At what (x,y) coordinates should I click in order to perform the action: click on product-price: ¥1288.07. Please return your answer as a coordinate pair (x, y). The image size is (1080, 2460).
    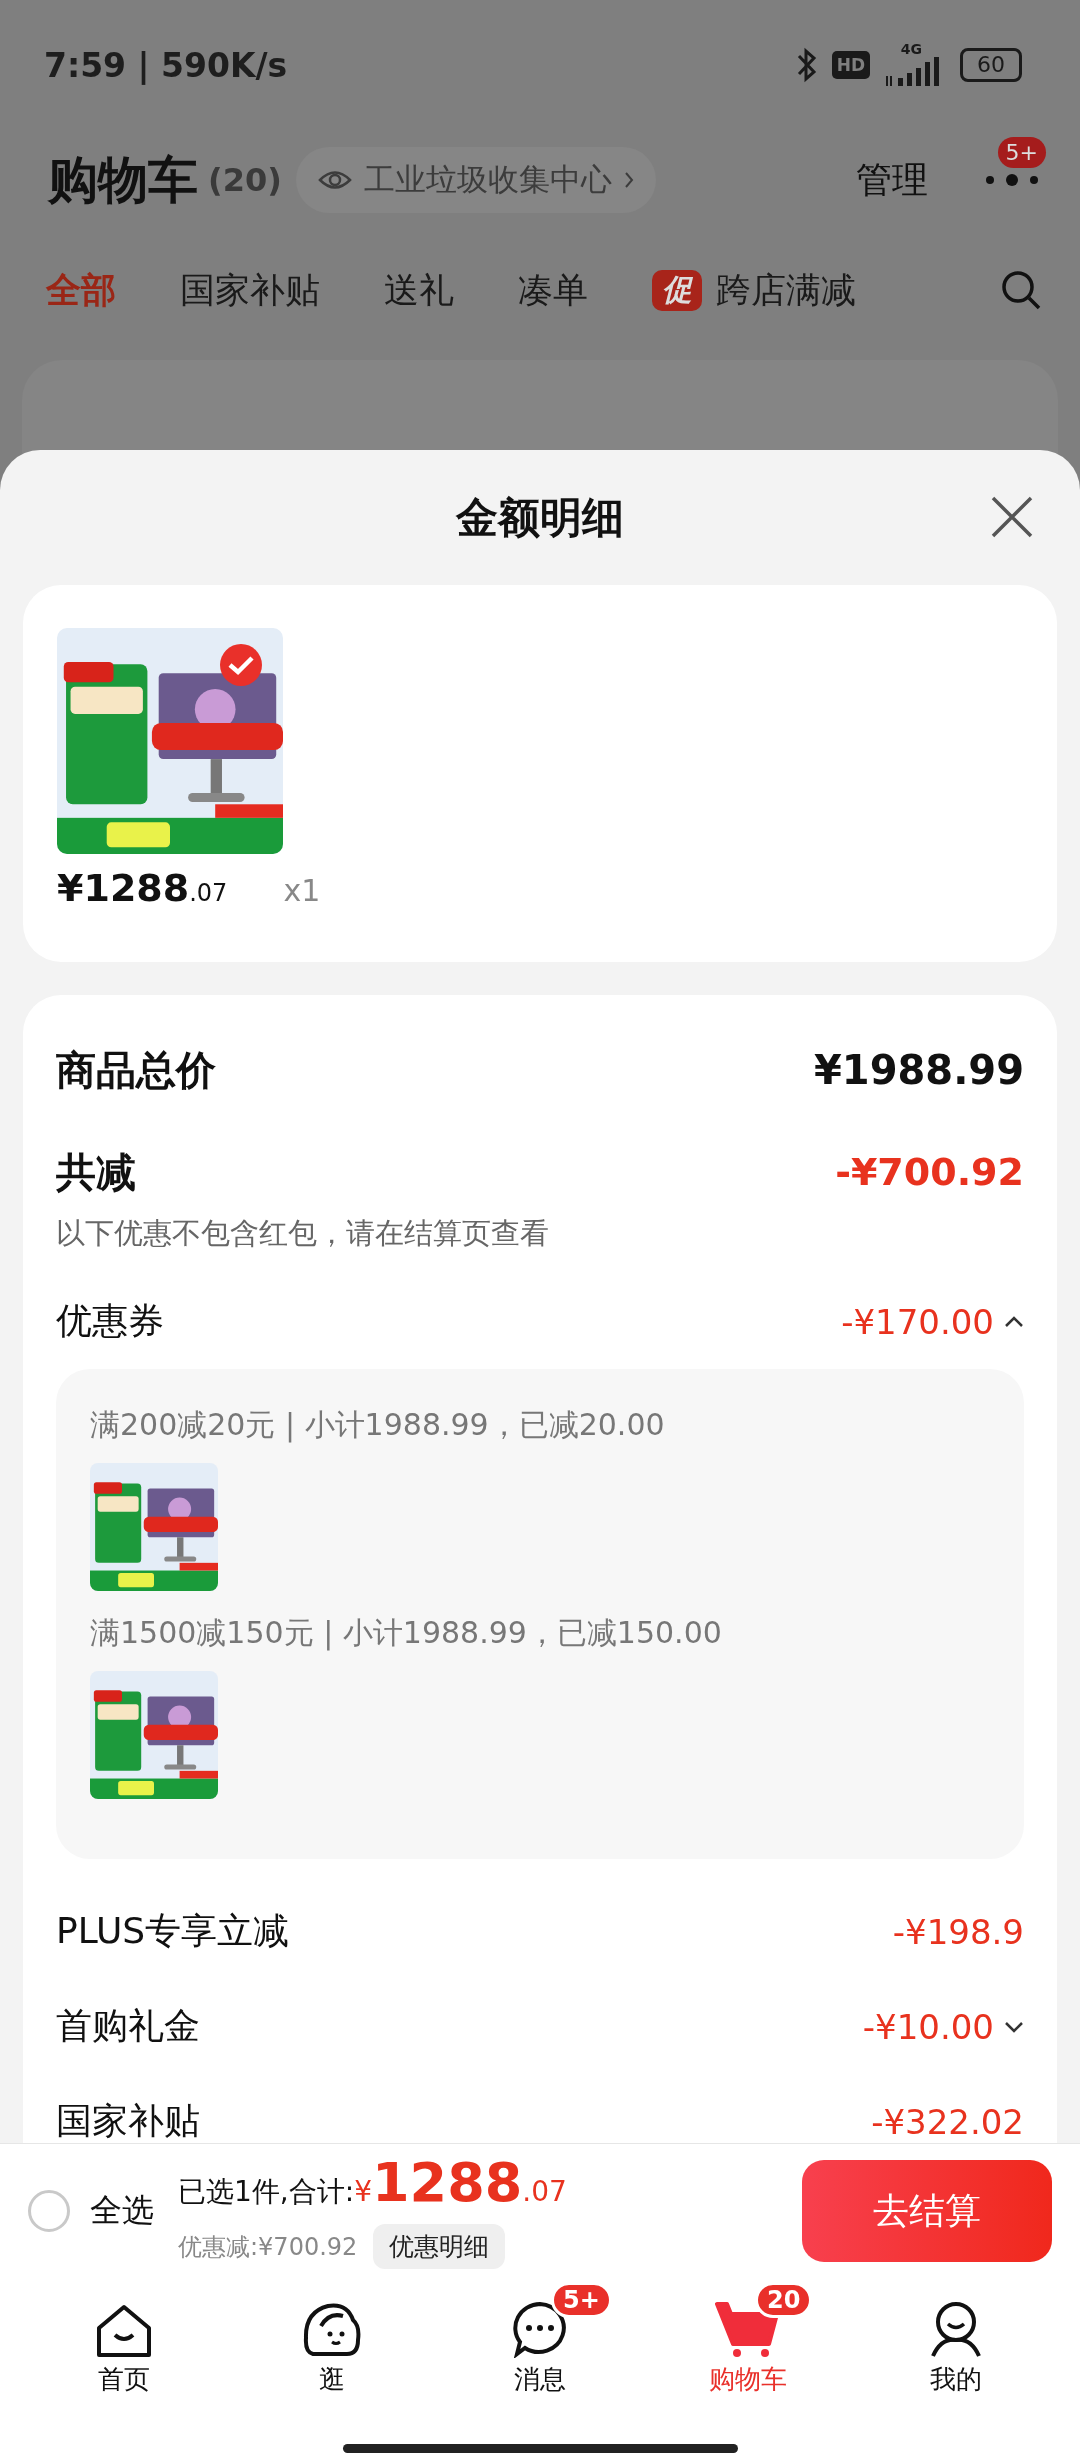
    Looking at the image, I should click on (142, 888).